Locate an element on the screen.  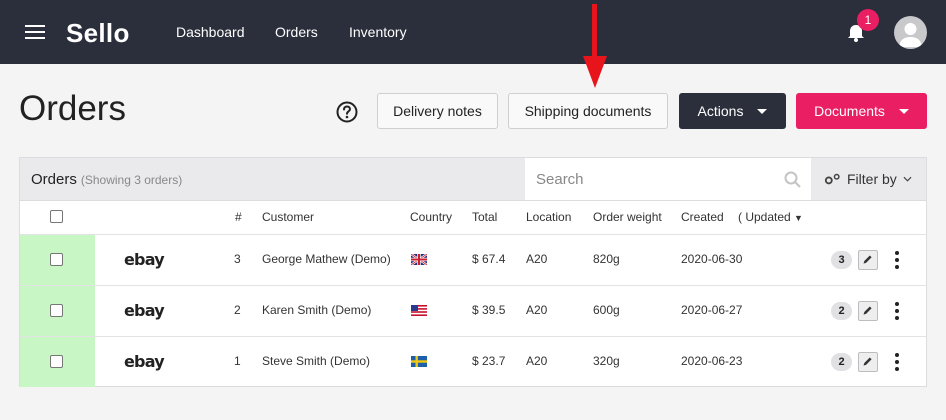
order-number: 2 is located at coordinates (237, 310).